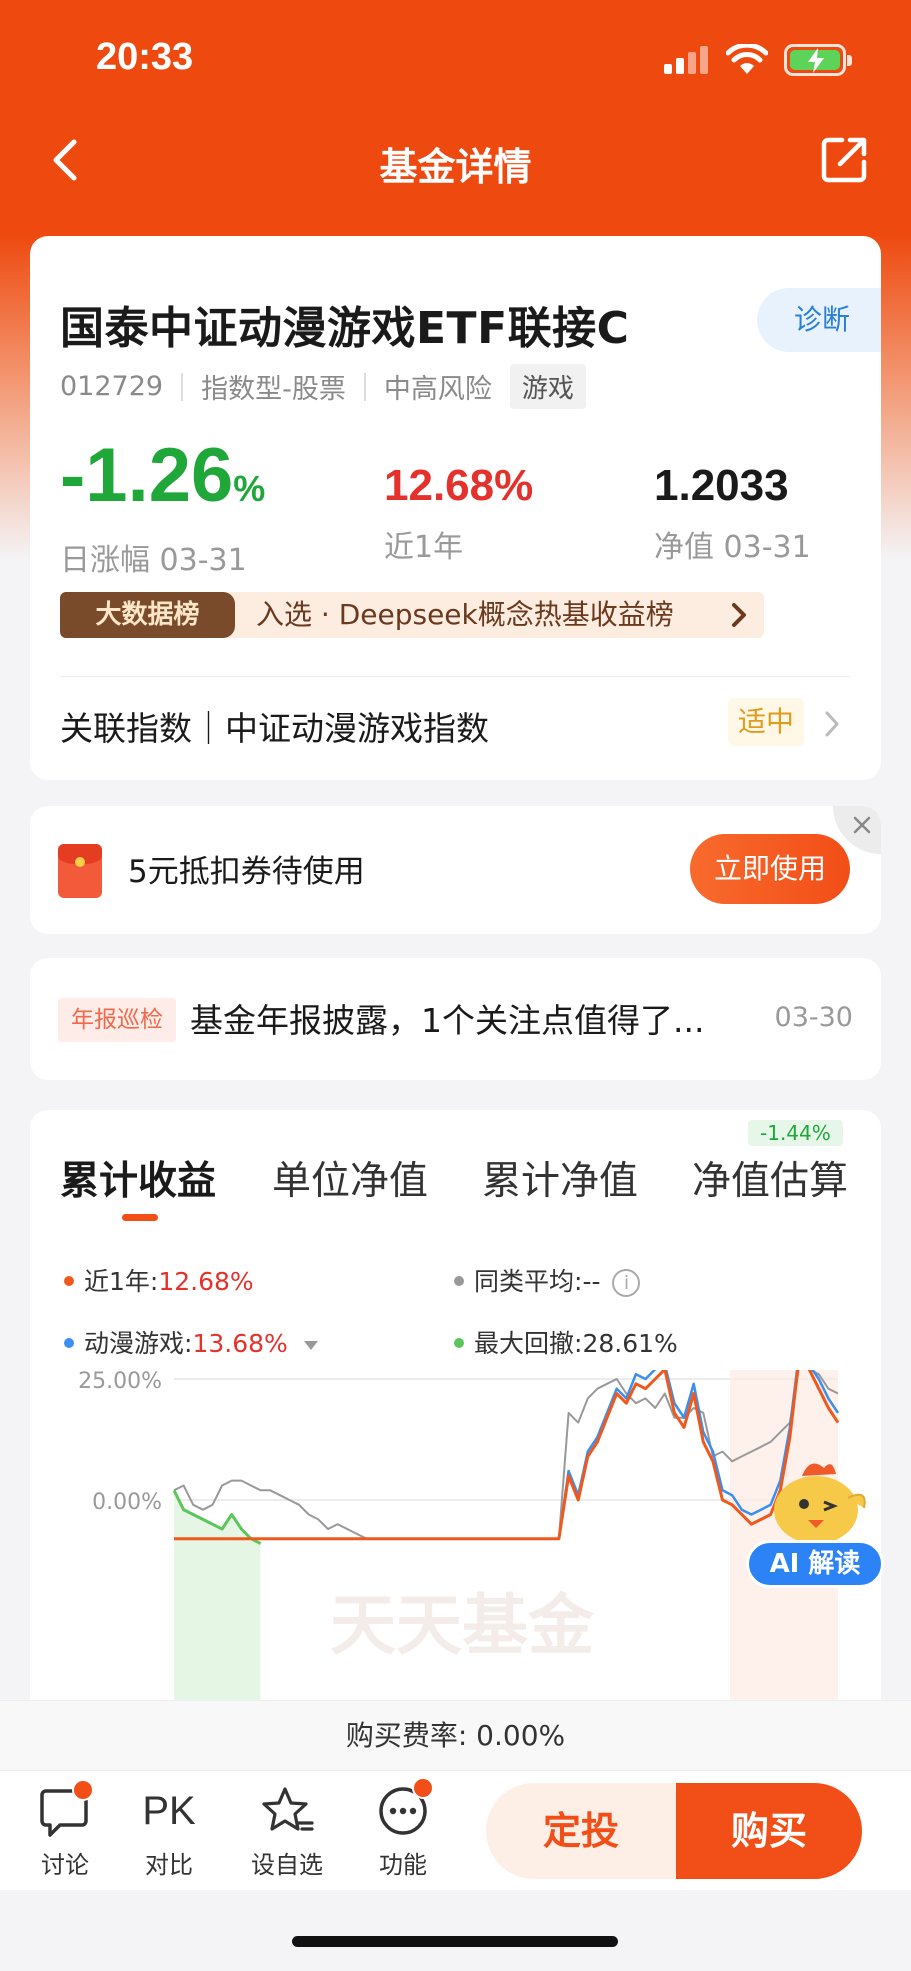  Describe the element at coordinates (169, 1865) in the screenshot. I see `compare-label: 对比` at that location.